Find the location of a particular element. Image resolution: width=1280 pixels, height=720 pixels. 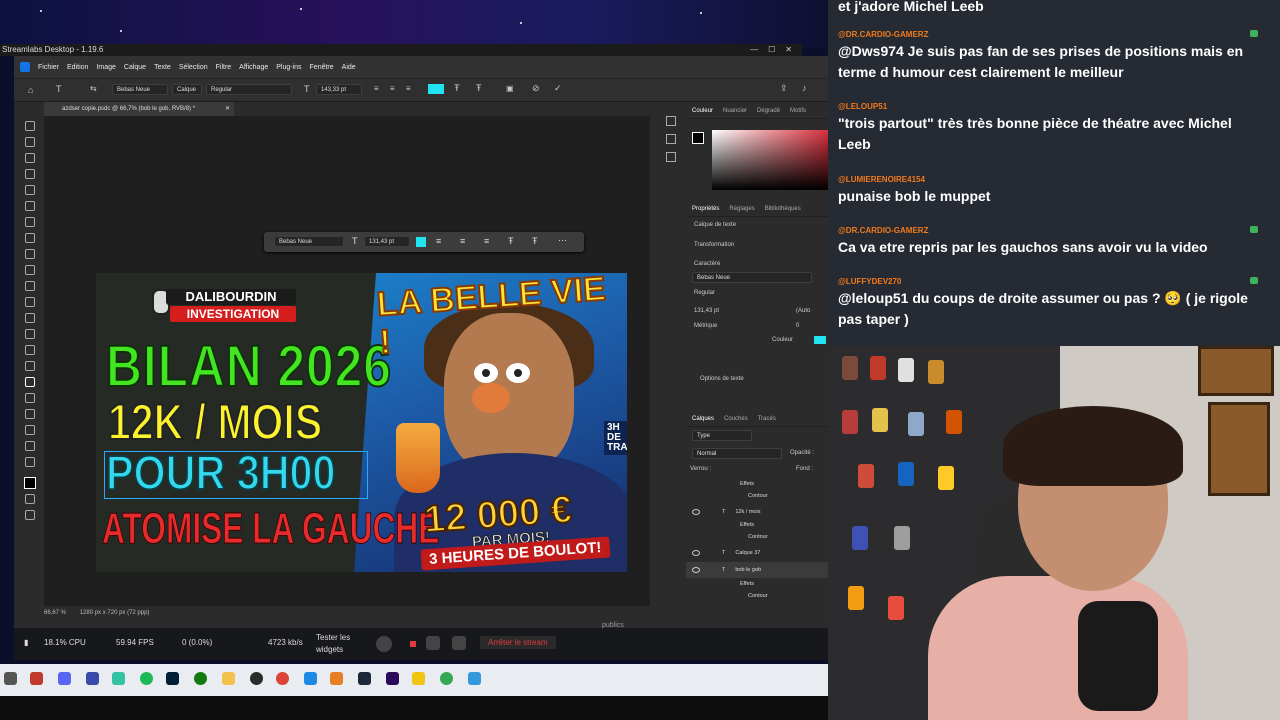

tab-proprietes: Propriétés is located at coordinates (705, 209).